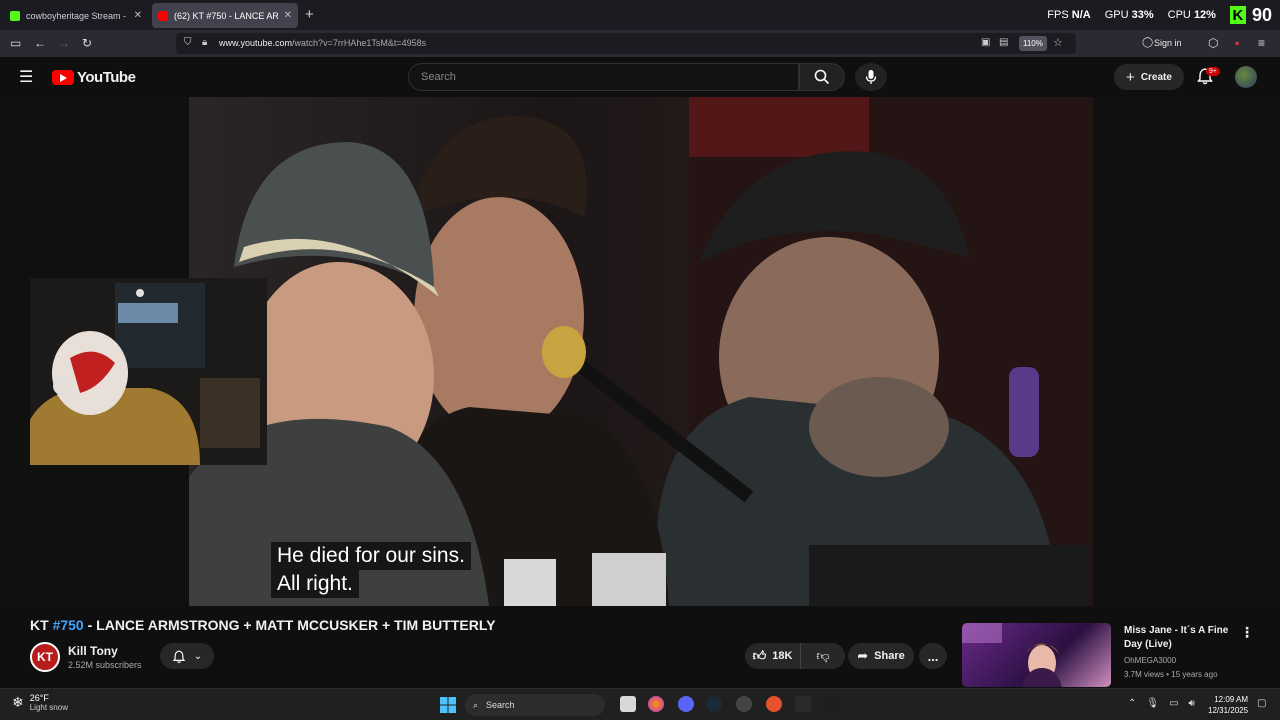 The height and width of the screenshot is (720, 1280). What do you see at coordinates (1173, 703) in the screenshot?
I see `network-icon: ▭` at bounding box center [1173, 703].